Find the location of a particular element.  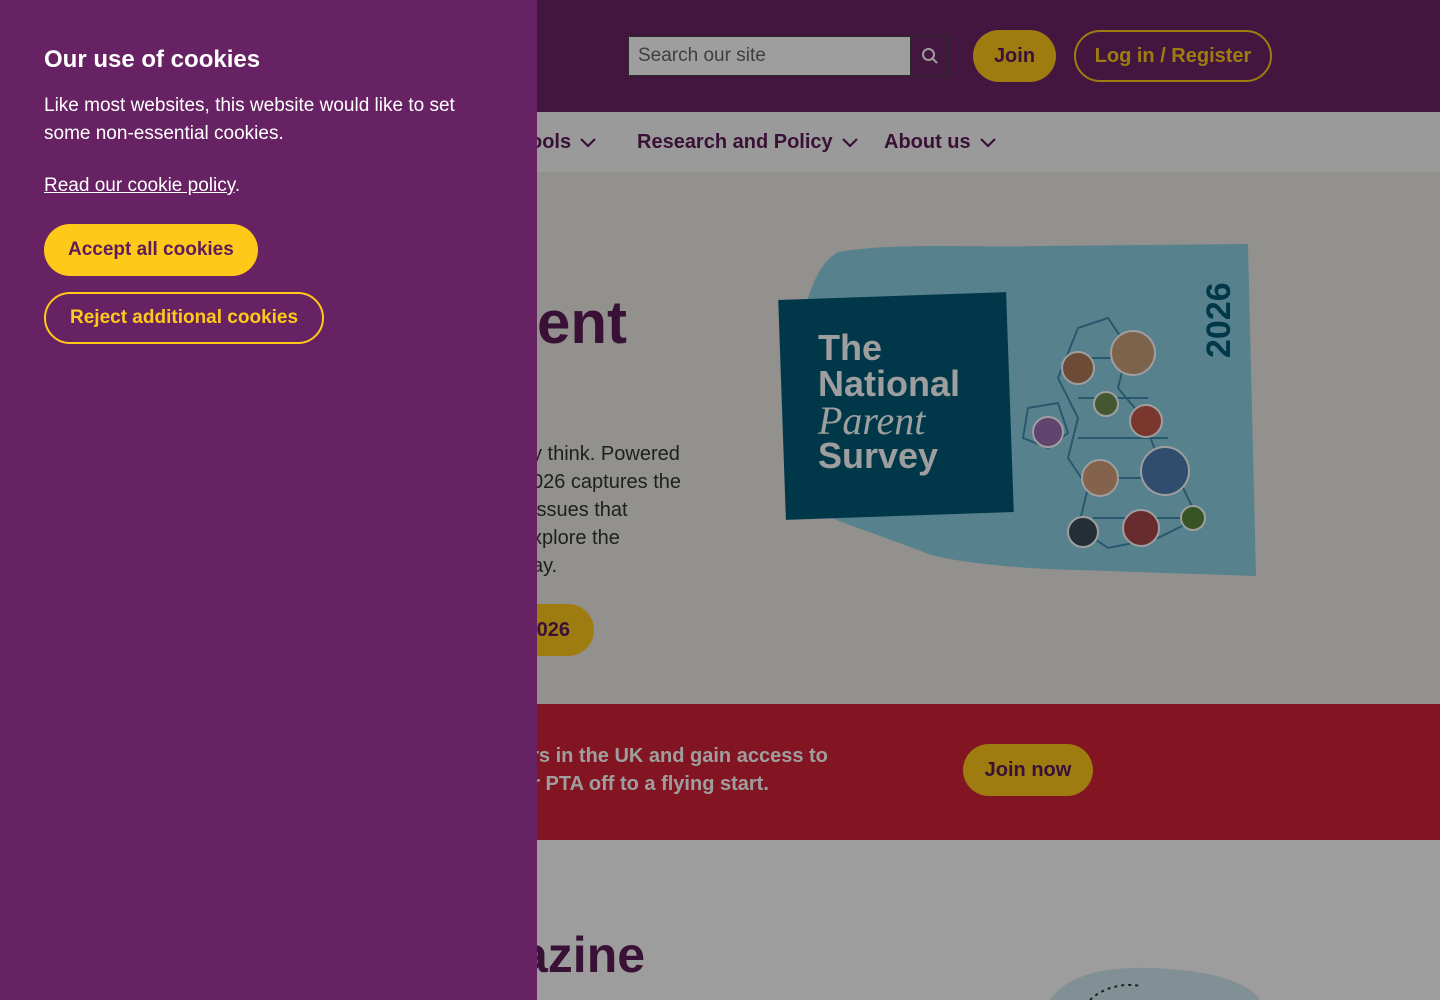

reject-row: Reject additional cookies is located at coordinates (268, 318).